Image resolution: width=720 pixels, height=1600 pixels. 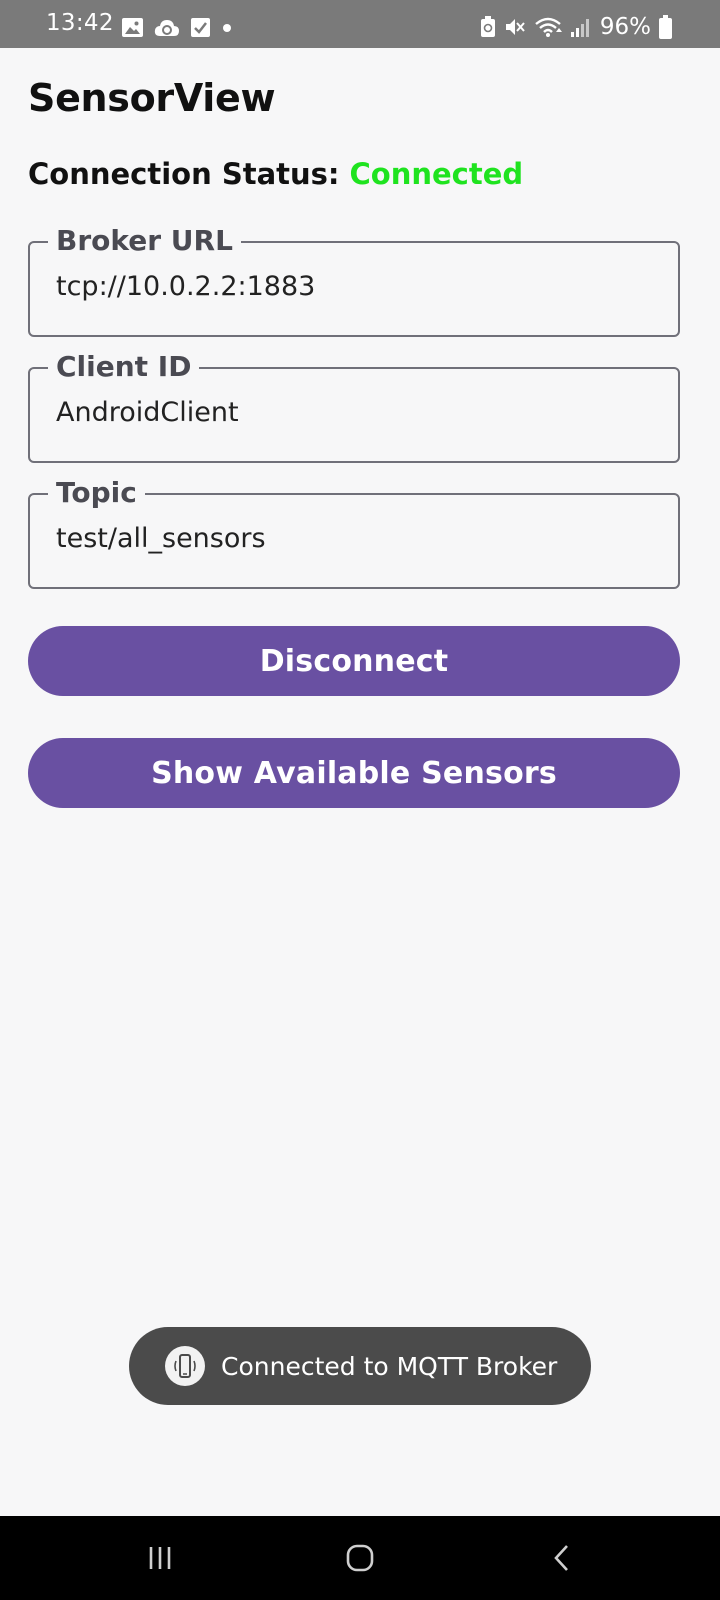 I want to click on status-bar: 13:42 96%, so click(x=360, y=24).